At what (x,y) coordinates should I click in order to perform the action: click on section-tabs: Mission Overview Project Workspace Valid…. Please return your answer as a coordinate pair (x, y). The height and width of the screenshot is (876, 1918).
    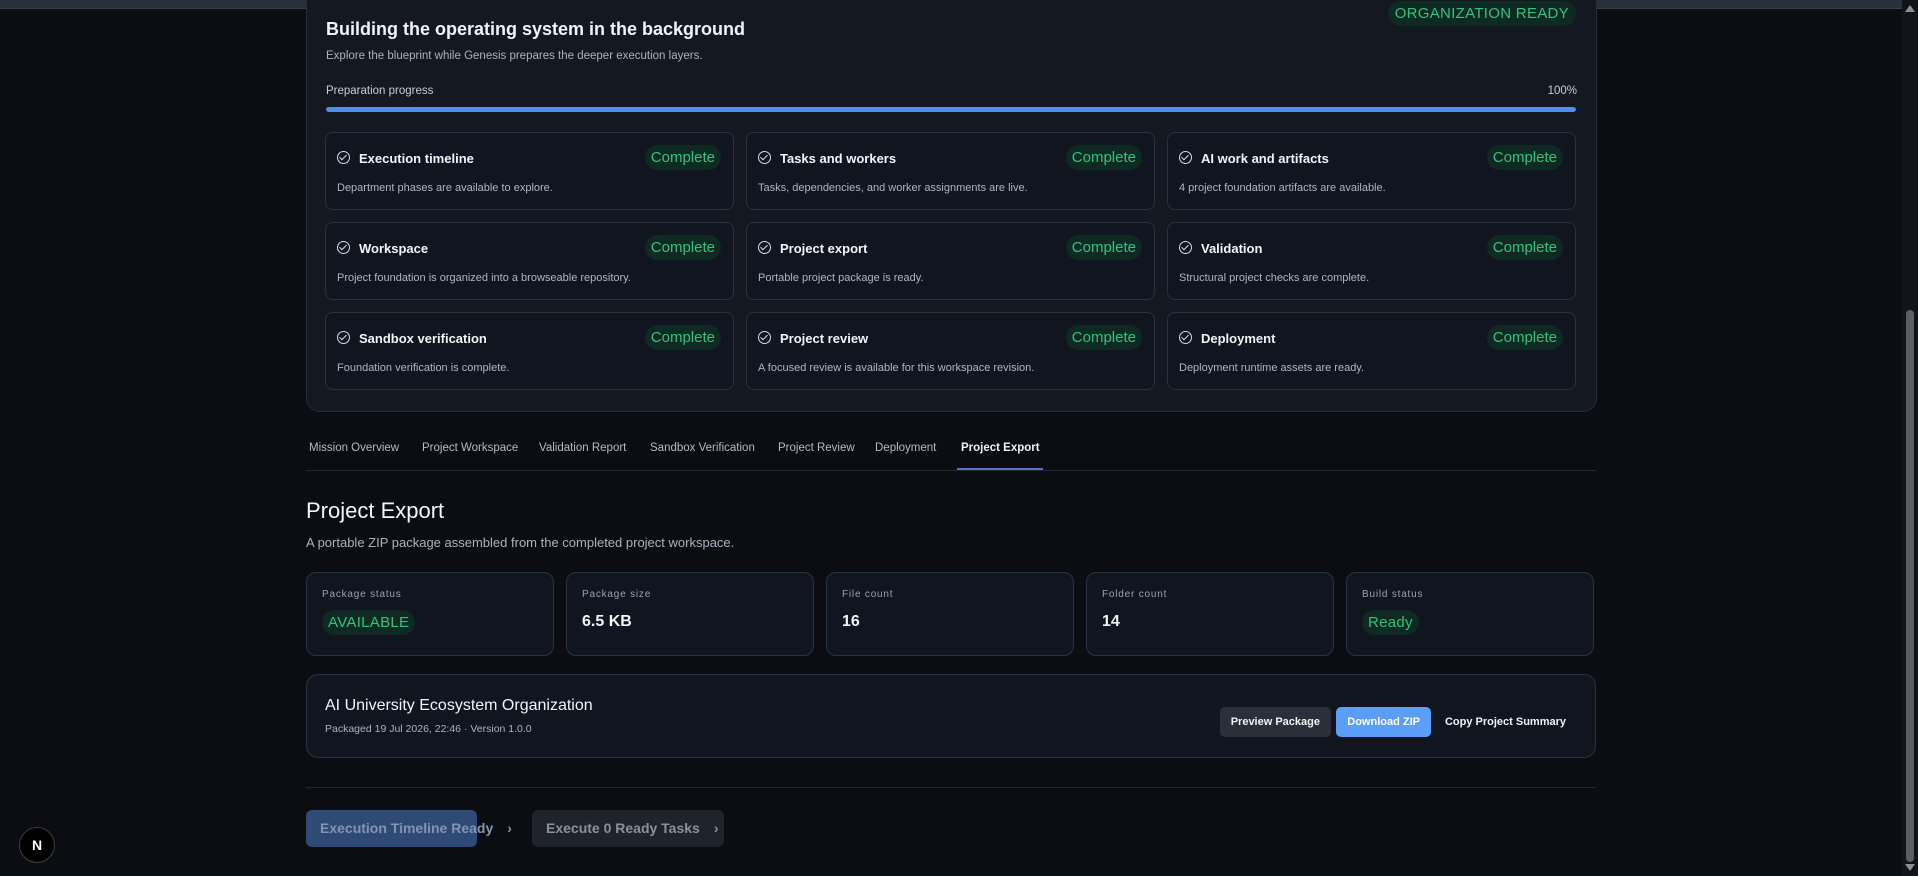
    Looking at the image, I should click on (951, 453).